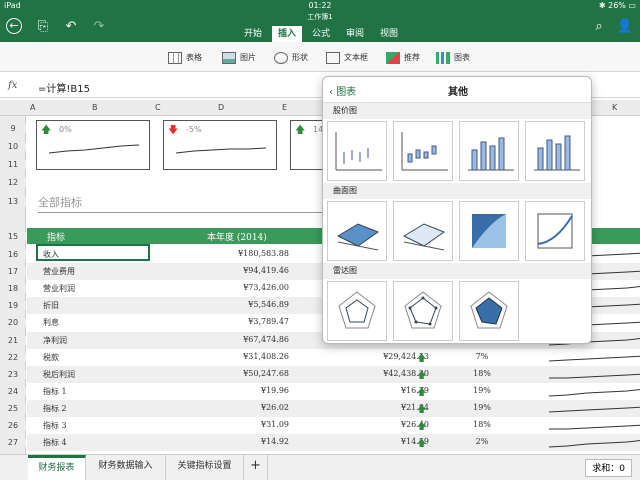 Image resolution: width=640 pixels, height=480 pixels. What do you see at coordinates (13, 236) in the screenshot?
I see `row-number: 15` at bounding box center [13, 236].